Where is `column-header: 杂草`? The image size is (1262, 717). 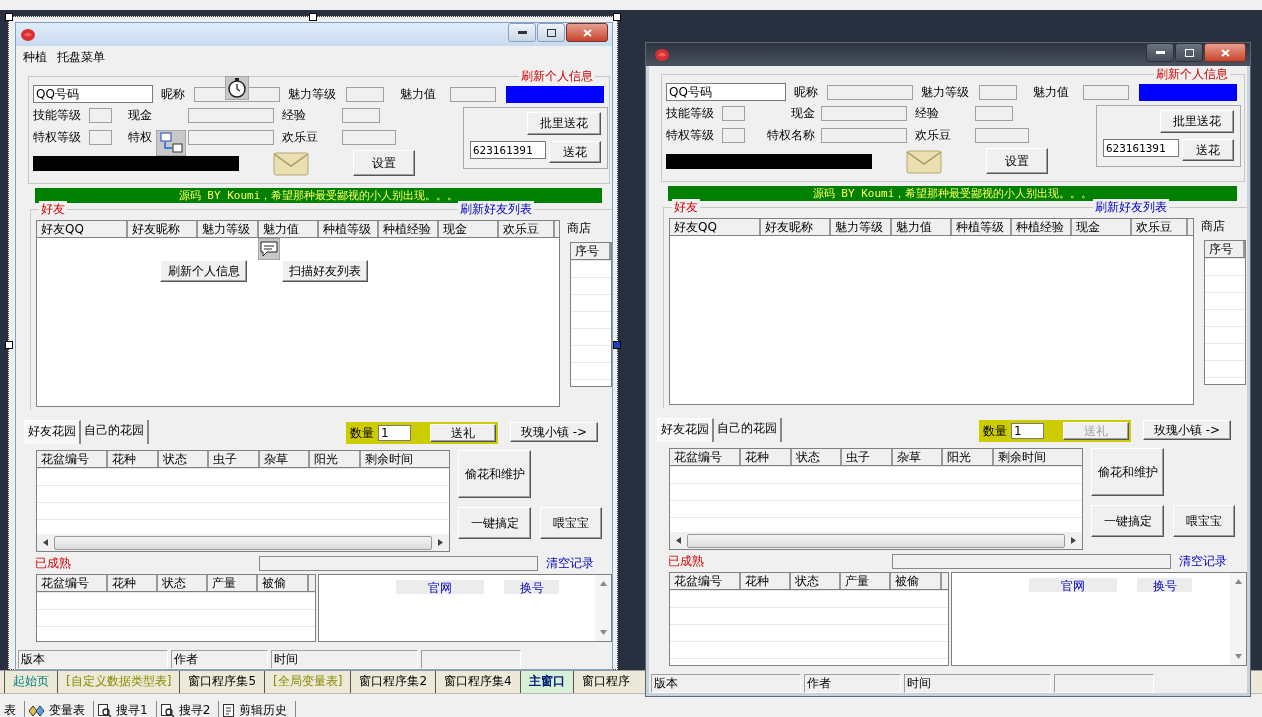
column-header: 杂草 is located at coordinates (918, 457).